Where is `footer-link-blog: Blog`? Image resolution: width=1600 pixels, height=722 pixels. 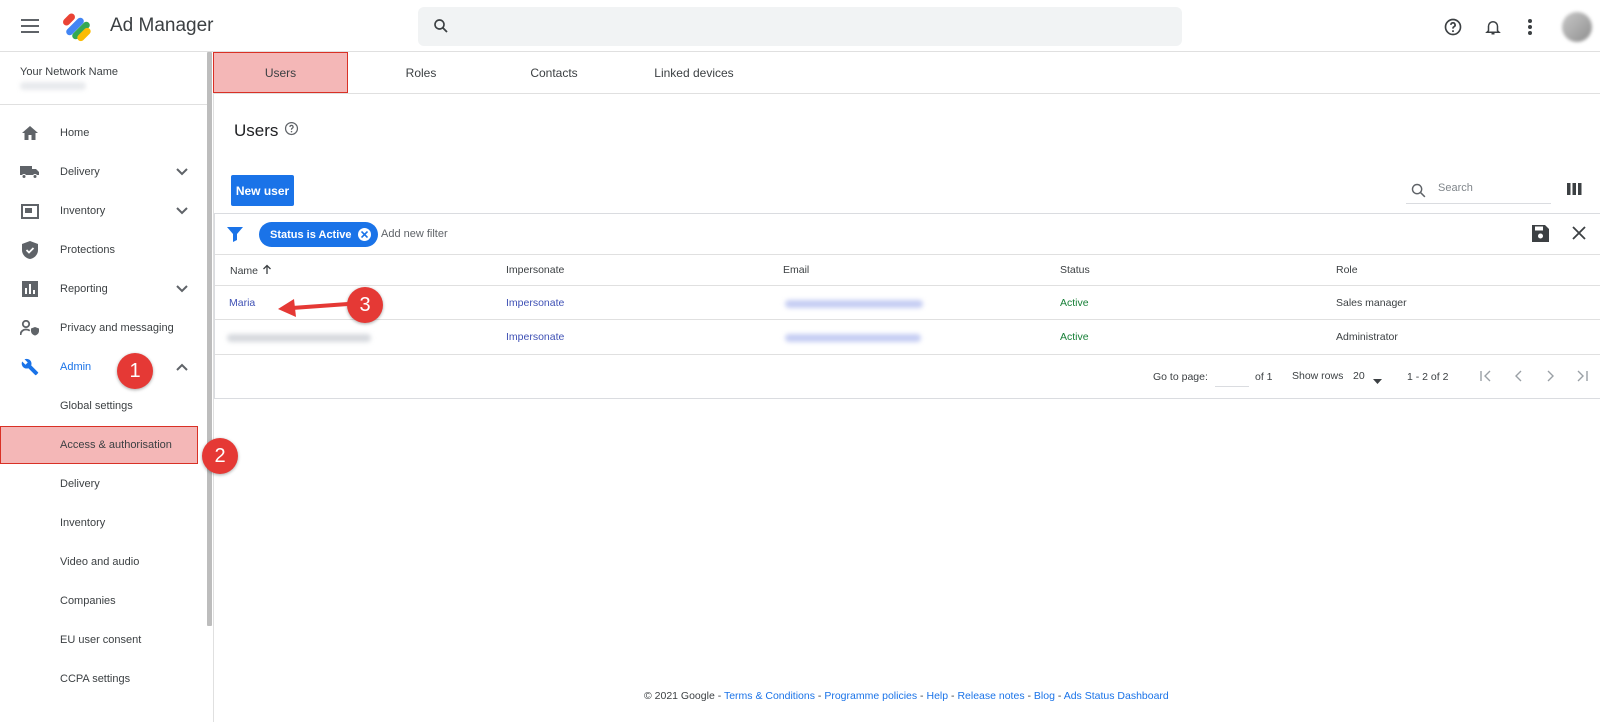 footer-link-blog: Blog is located at coordinates (1044, 696).